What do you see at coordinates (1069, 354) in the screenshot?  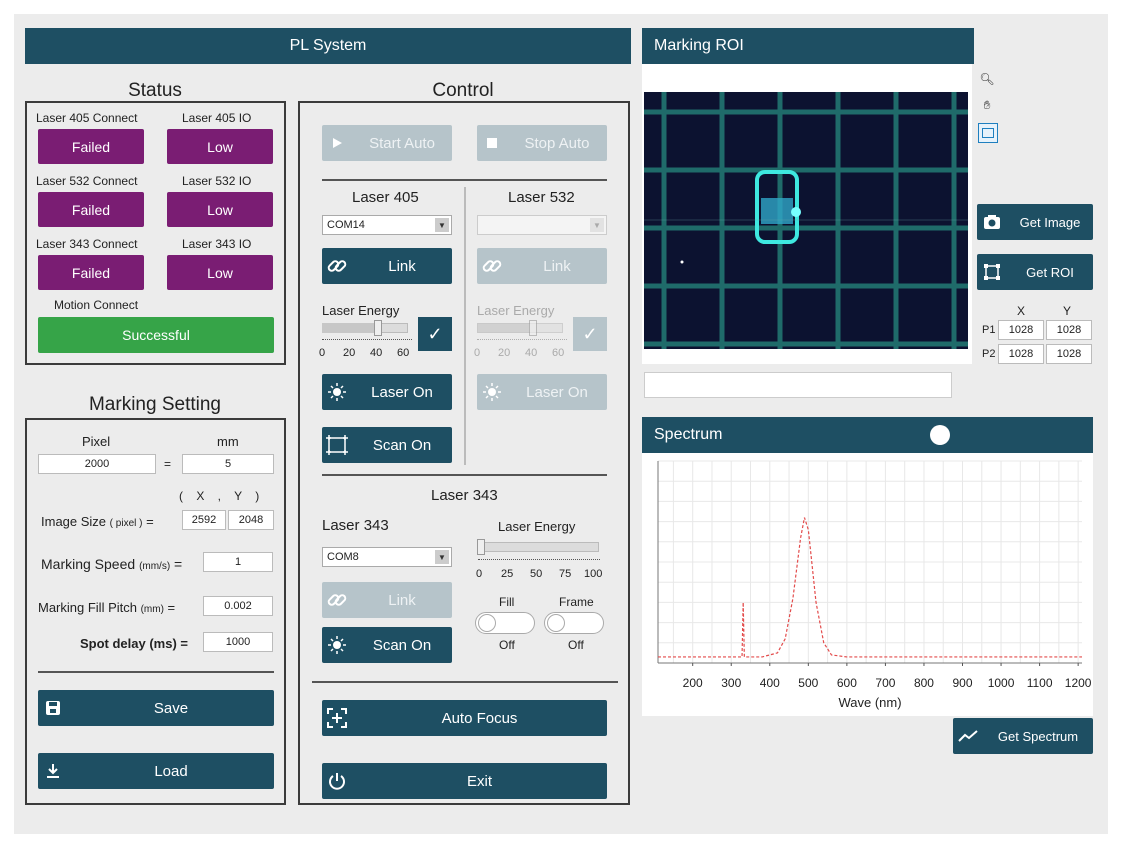 I see `roi-p2-y: 1028` at bounding box center [1069, 354].